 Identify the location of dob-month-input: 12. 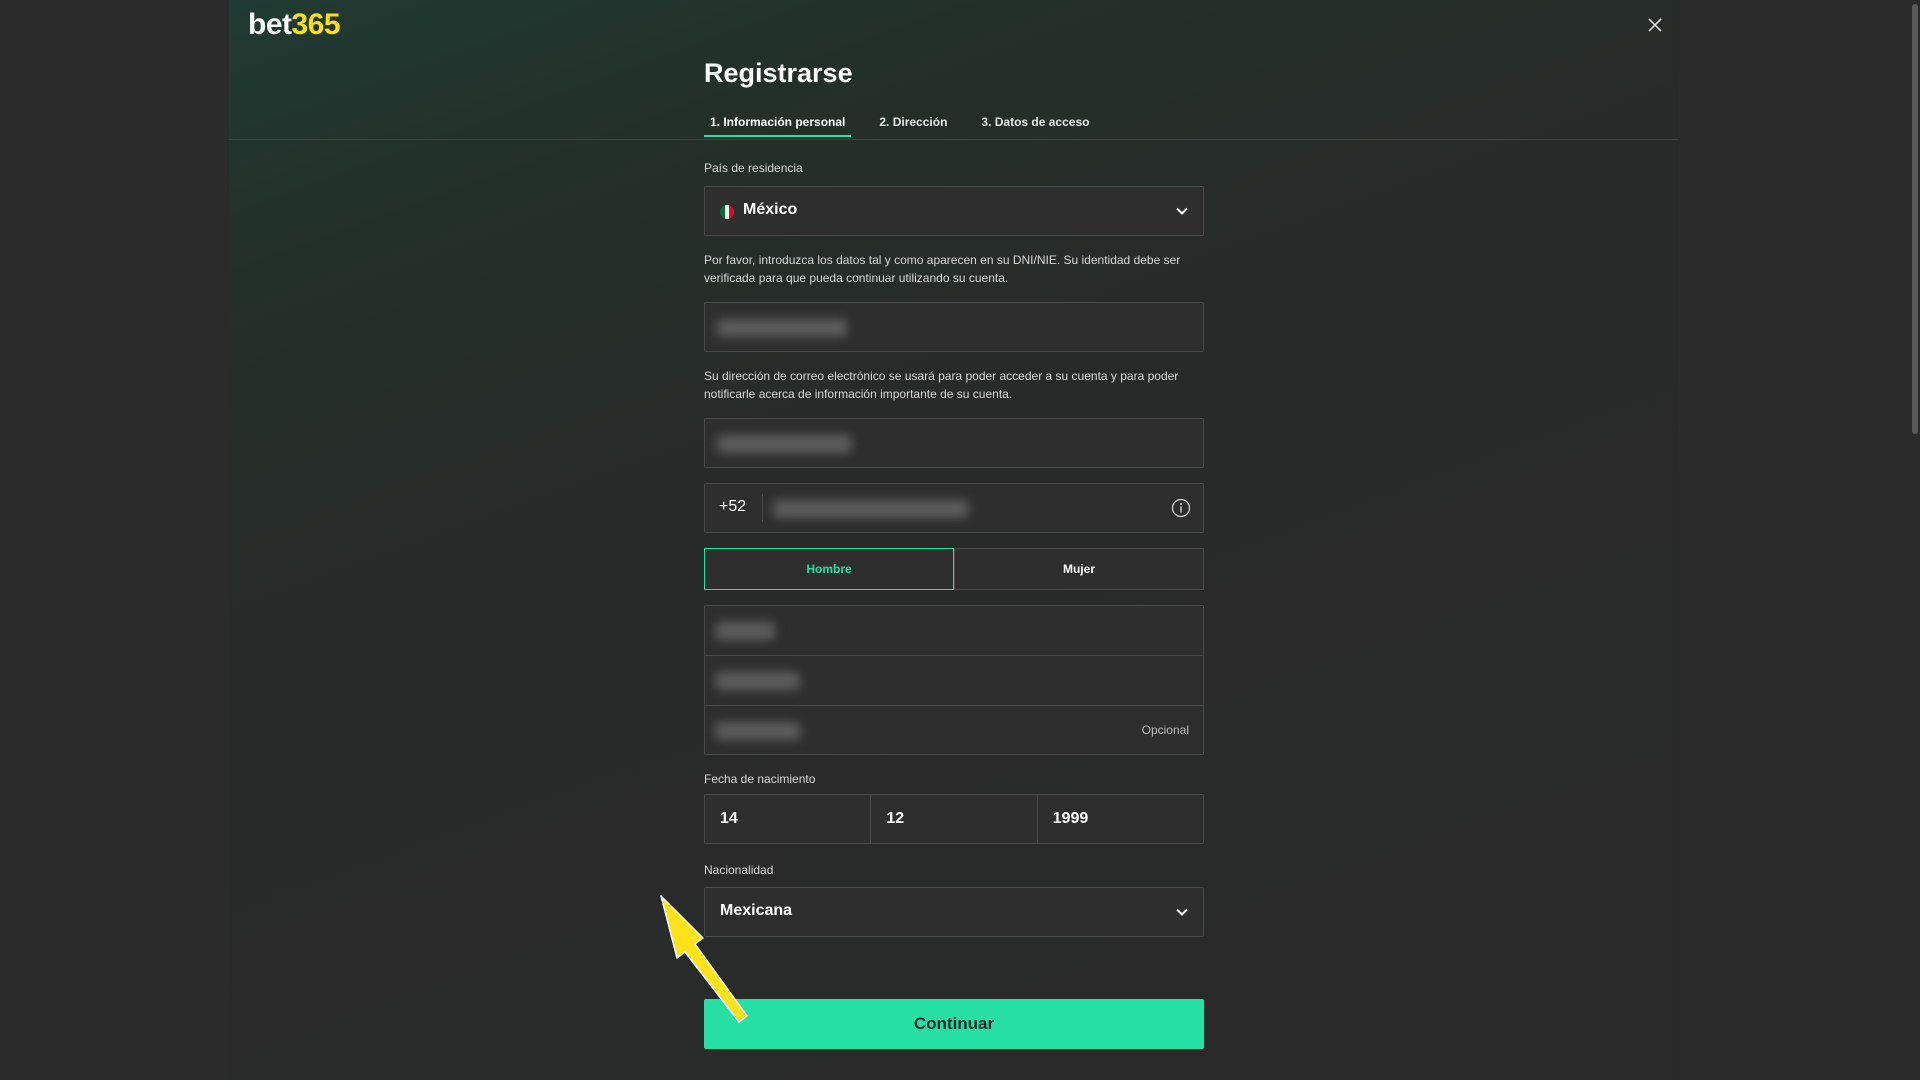
(953, 819).